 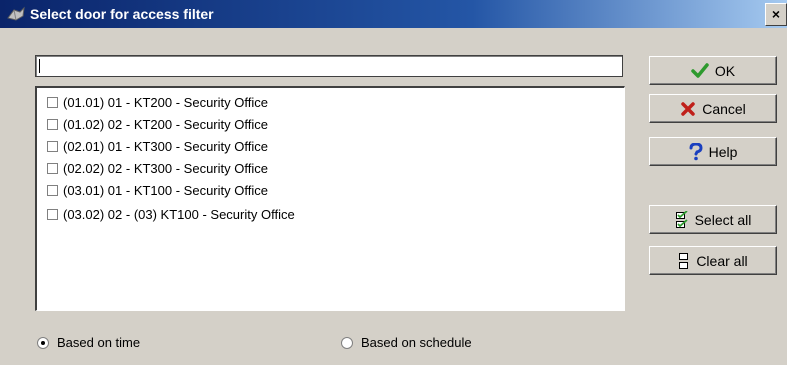 I want to click on door-list-item: (03.01) 01 - KT100 - Security Office, so click(x=157, y=190).